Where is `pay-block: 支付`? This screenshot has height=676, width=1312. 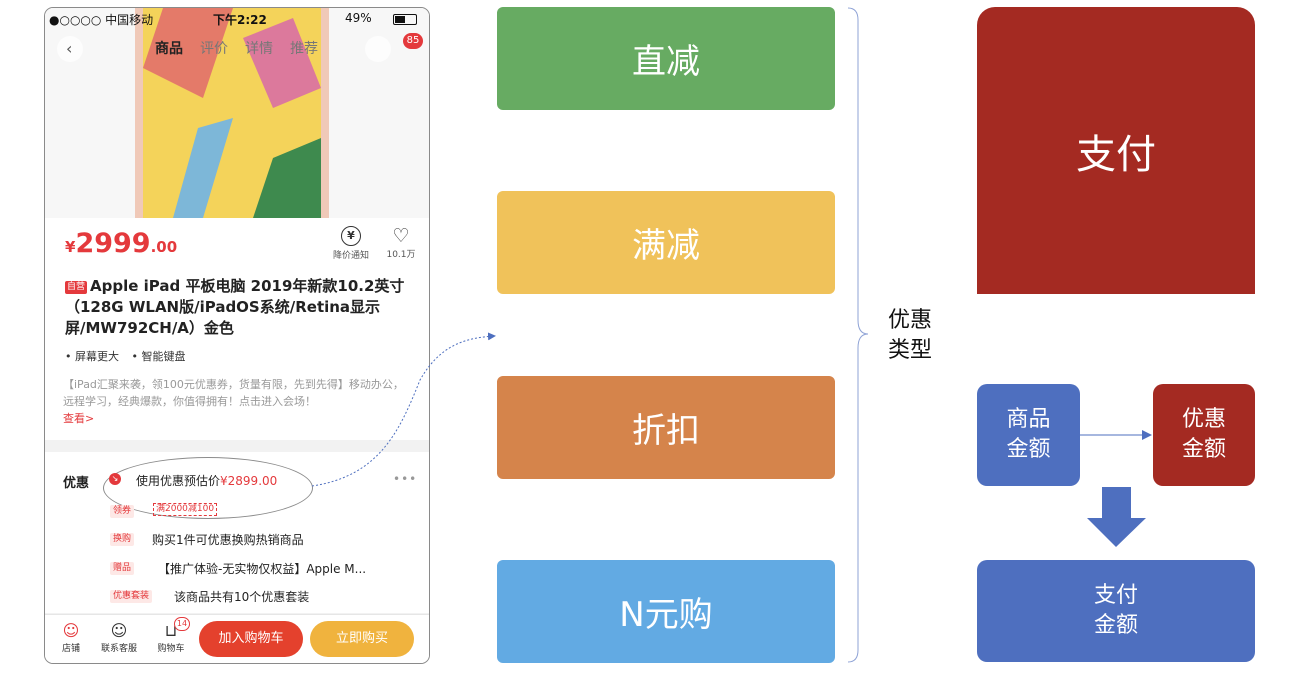
pay-block: 支付 is located at coordinates (1116, 150).